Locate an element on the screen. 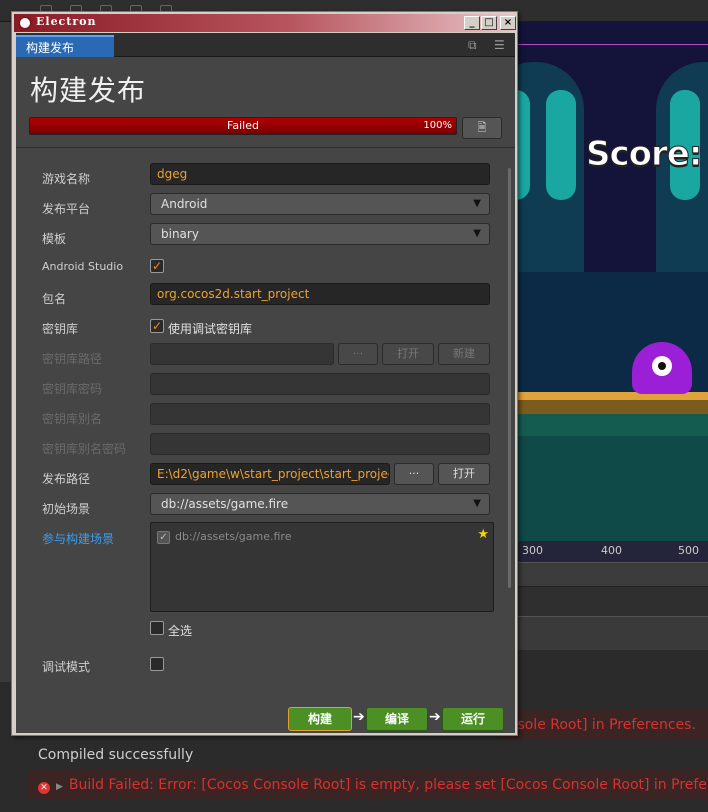  ground-floor is located at coordinates (612, 489).